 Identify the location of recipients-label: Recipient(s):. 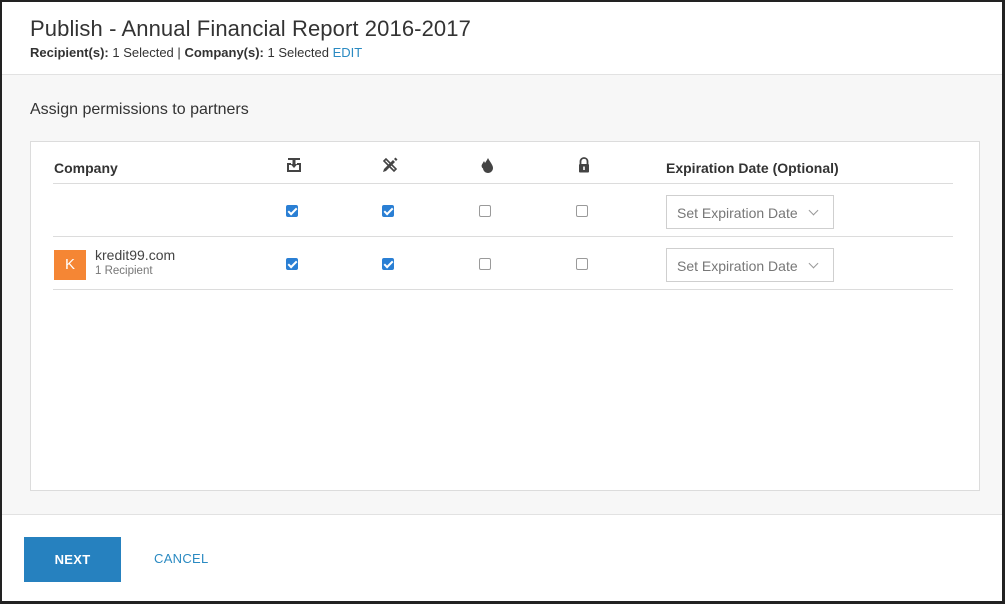
(69, 52).